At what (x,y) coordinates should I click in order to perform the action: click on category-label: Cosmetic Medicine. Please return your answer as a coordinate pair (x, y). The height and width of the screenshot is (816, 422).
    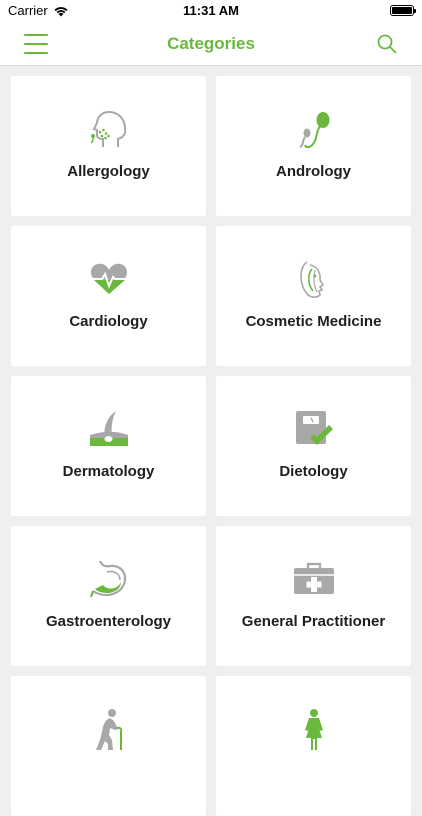
    Looking at the image, I should click on (313, 321).